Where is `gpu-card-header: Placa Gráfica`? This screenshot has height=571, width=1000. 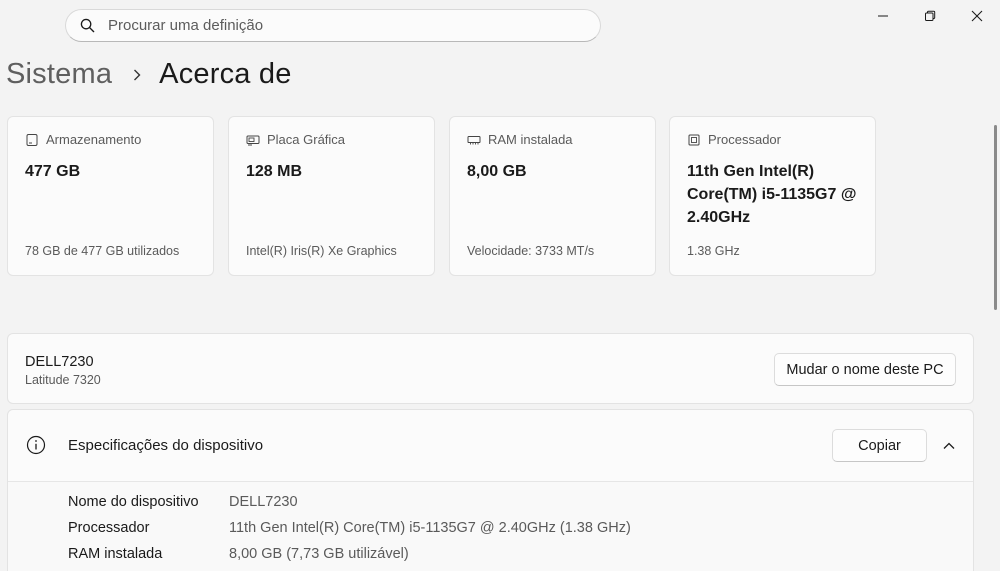 gpu-card-header: Placa Gráfica is located at coordinates (295, 139).